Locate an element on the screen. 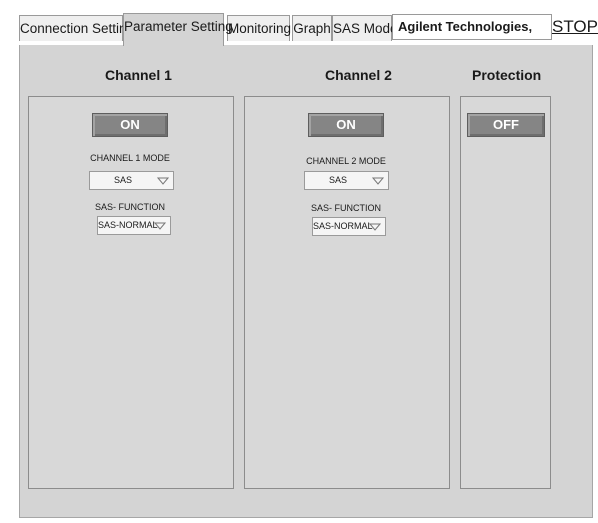 The height and width of the screenshot is (523, 598). channel-2-function-label: SAS- FUNCTION is located at coordinates (345, 208).